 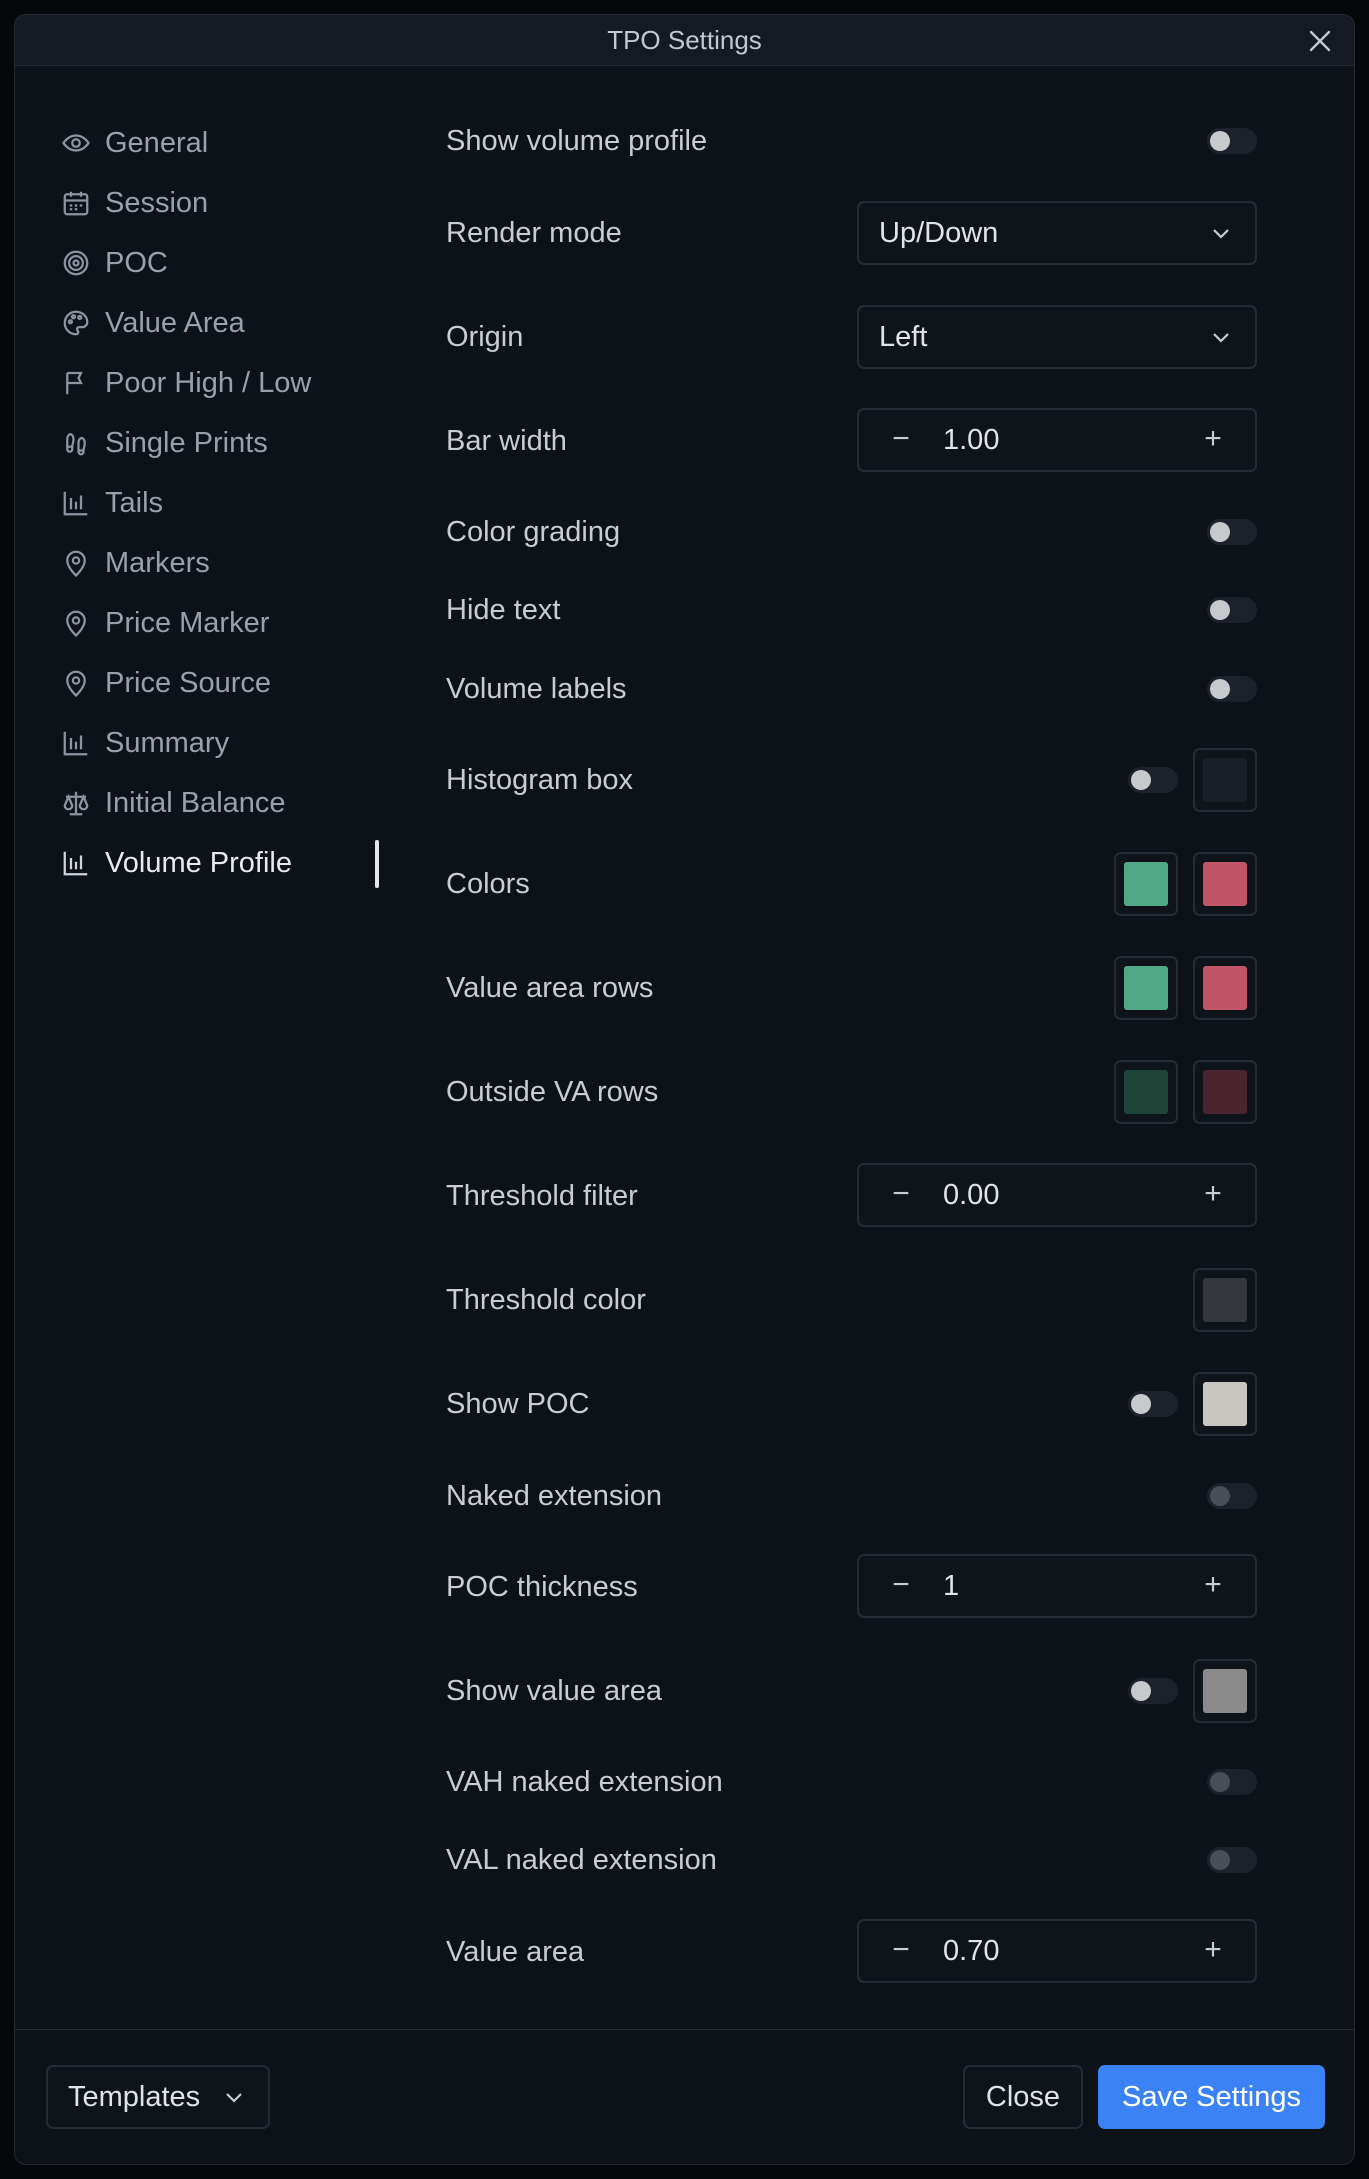 I want to click on sidebar-item-label: Session, so click(x=157, y=202).